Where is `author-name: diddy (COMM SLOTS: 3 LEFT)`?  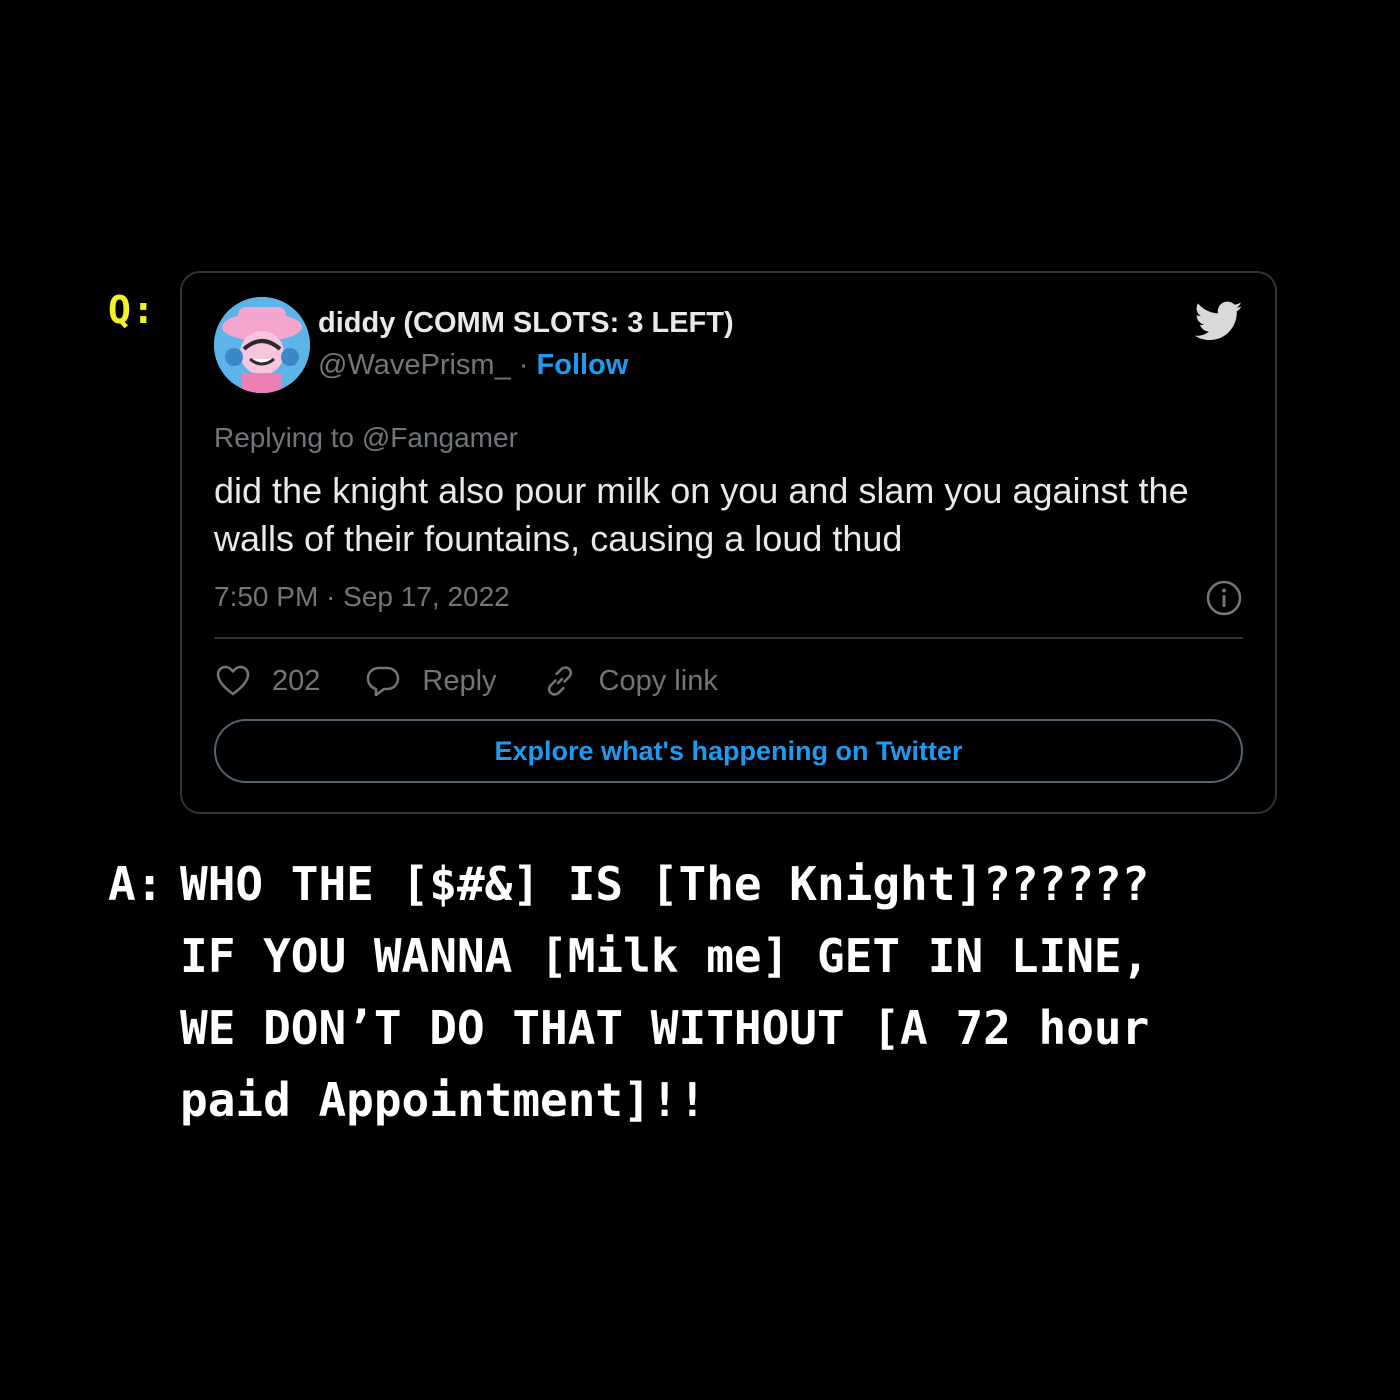
author-name: diddy (COMM SLOTS: 3 LEFT) is located at coordinates (526, 323).